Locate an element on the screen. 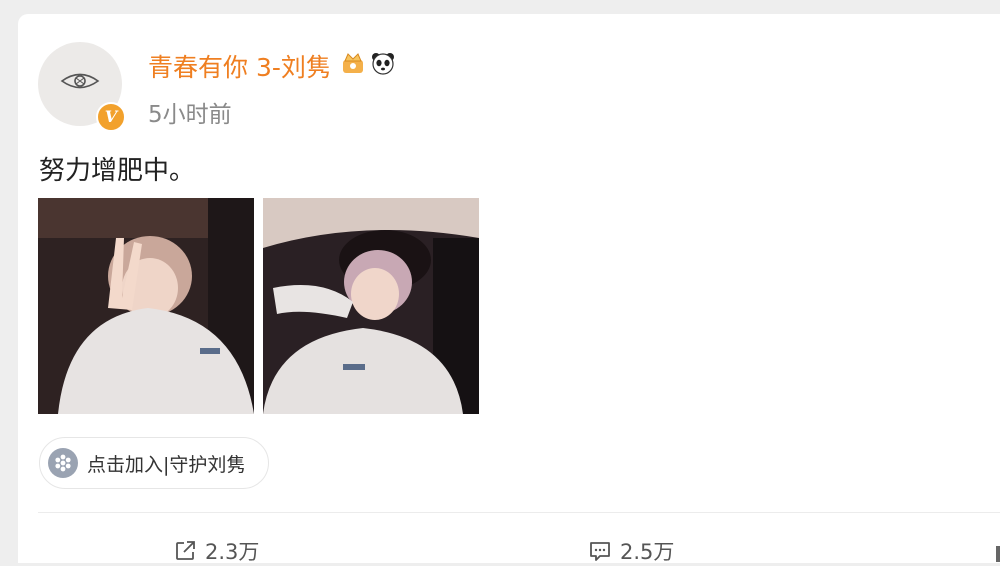 This screenshot has height=566, width=1000. comment-count: 2.5万 is located at coordinates (647, 552).